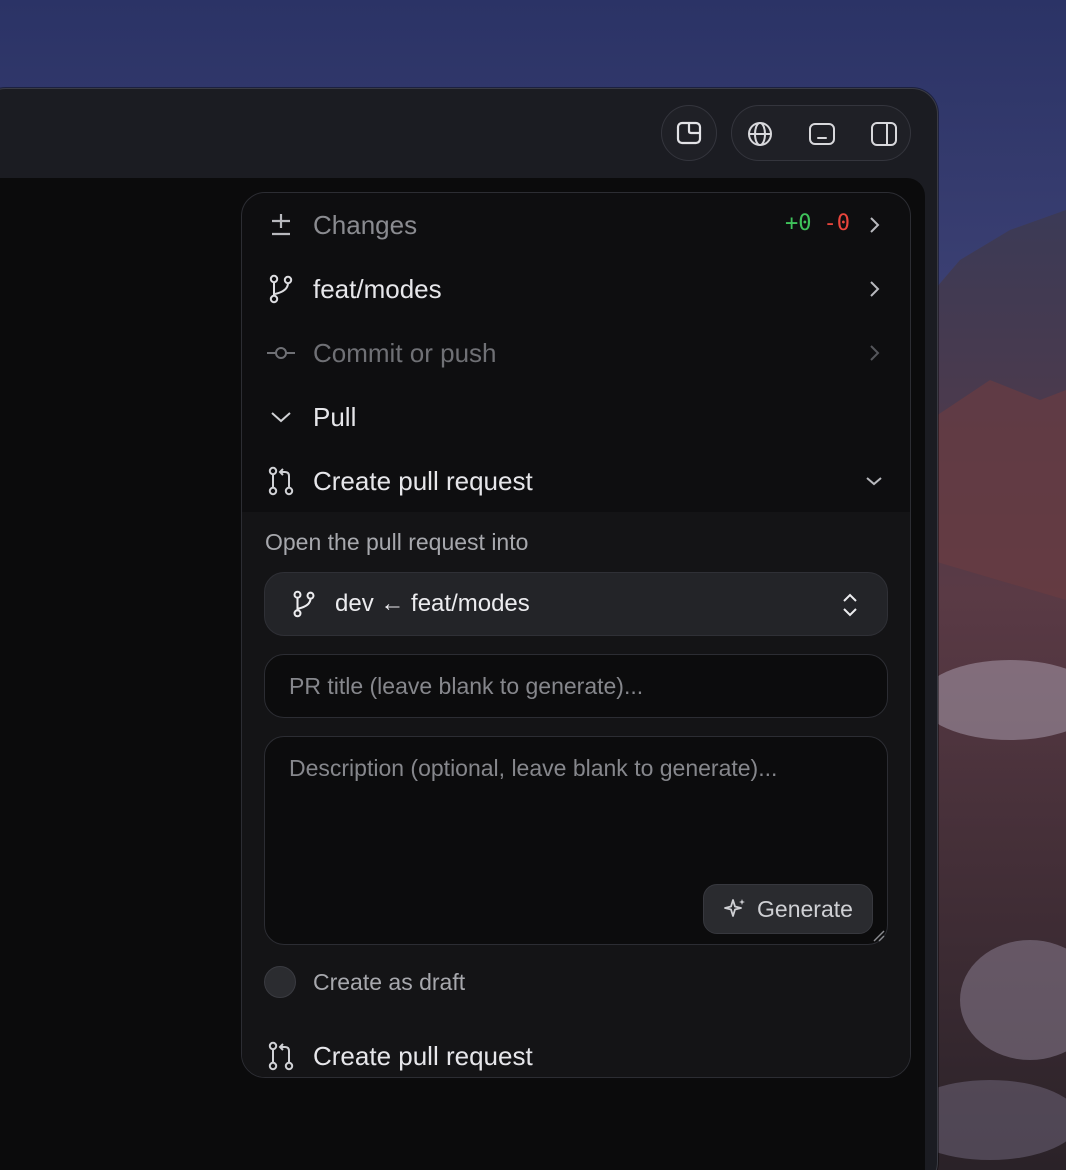  Describe the element at coordinates (576, 289) in the screenshot. I see `branch-row: feat/modes` at that location.